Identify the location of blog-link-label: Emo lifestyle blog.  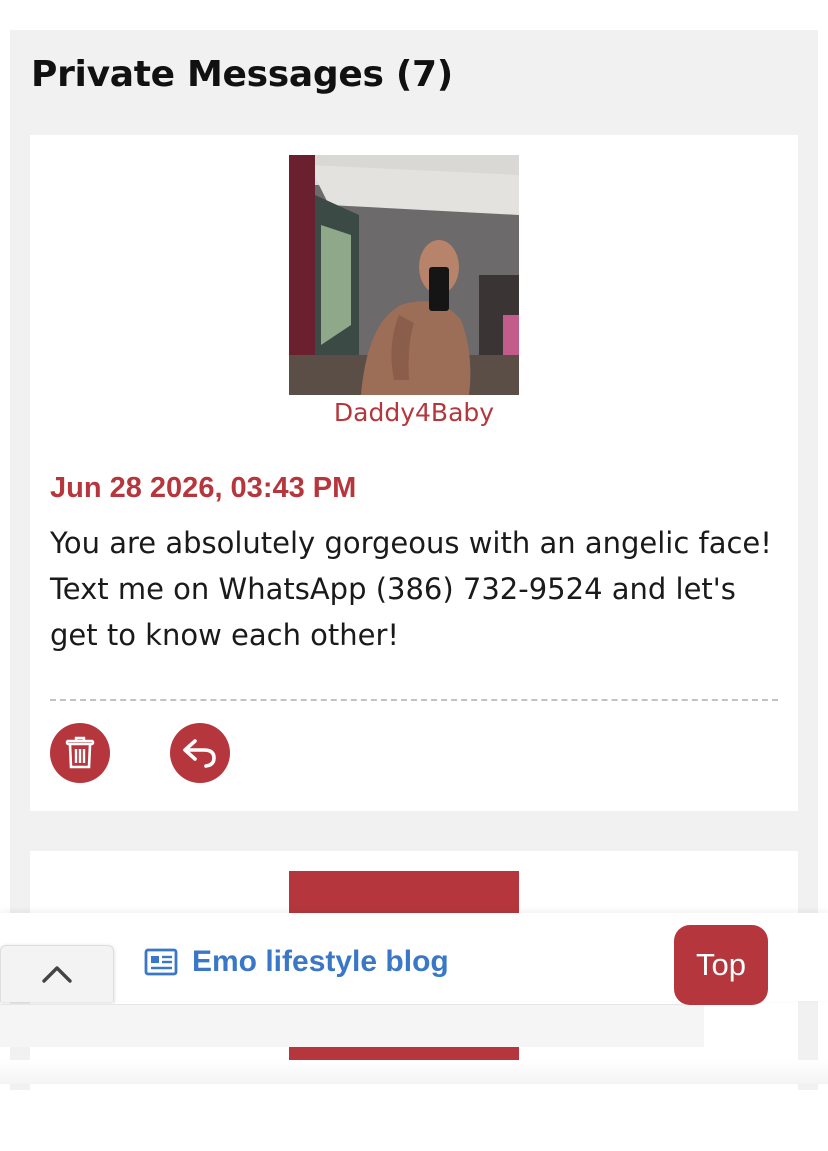
(320, 961).